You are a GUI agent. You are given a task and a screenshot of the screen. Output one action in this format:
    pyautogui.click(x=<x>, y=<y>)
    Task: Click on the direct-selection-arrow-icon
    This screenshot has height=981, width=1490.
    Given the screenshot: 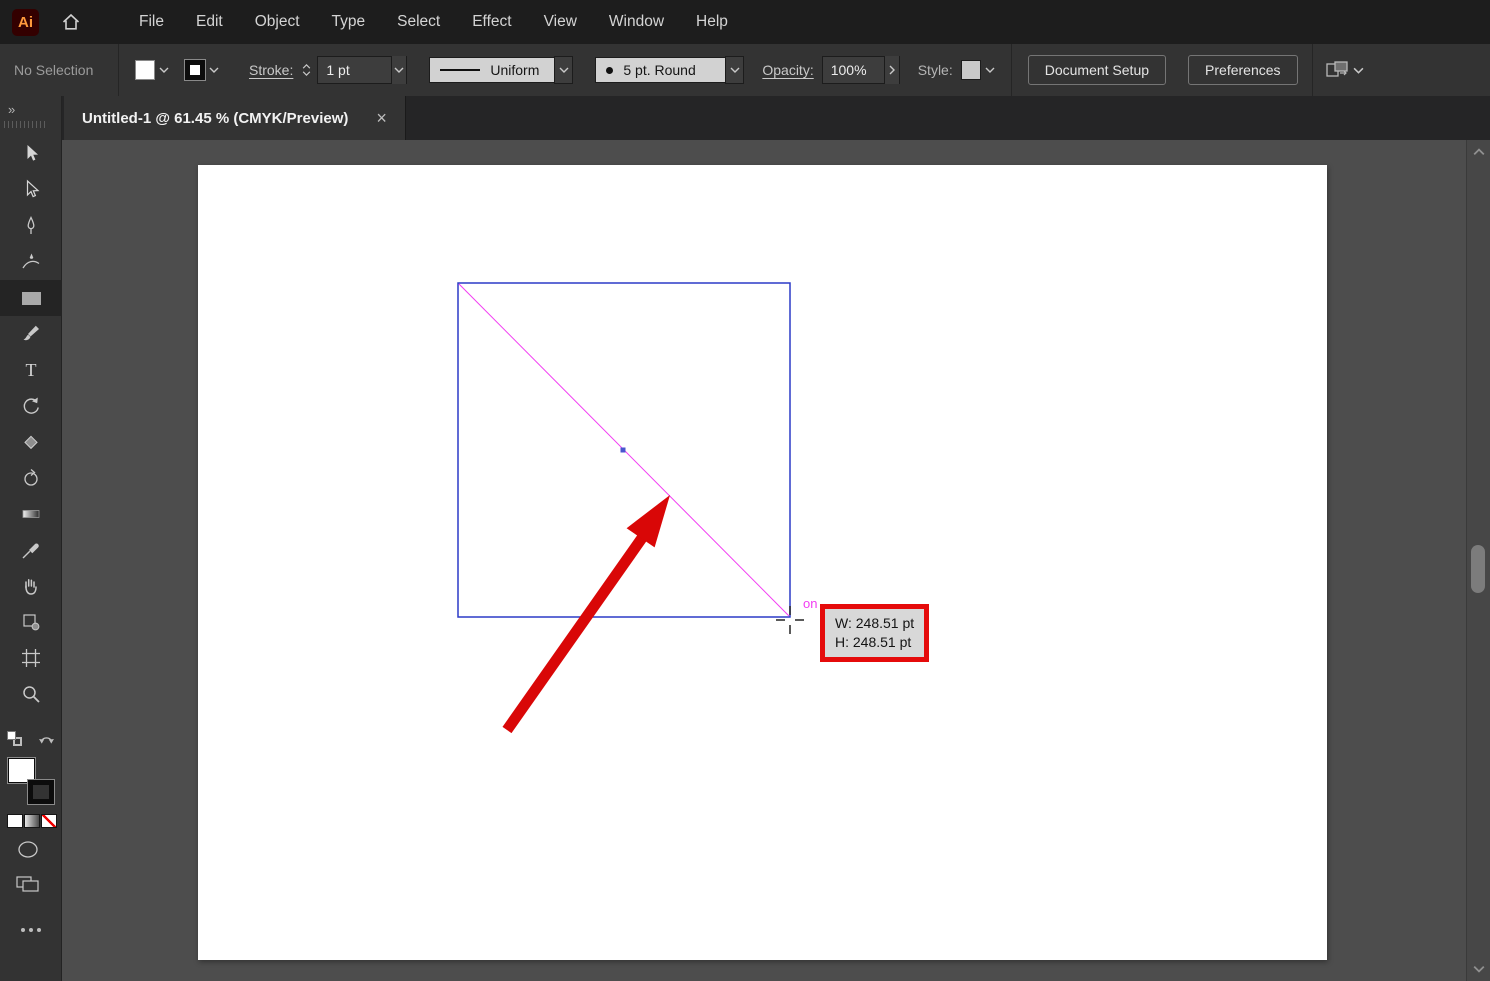 What is the action you would take?
    pyautogui.click(x=33, y=188)
    